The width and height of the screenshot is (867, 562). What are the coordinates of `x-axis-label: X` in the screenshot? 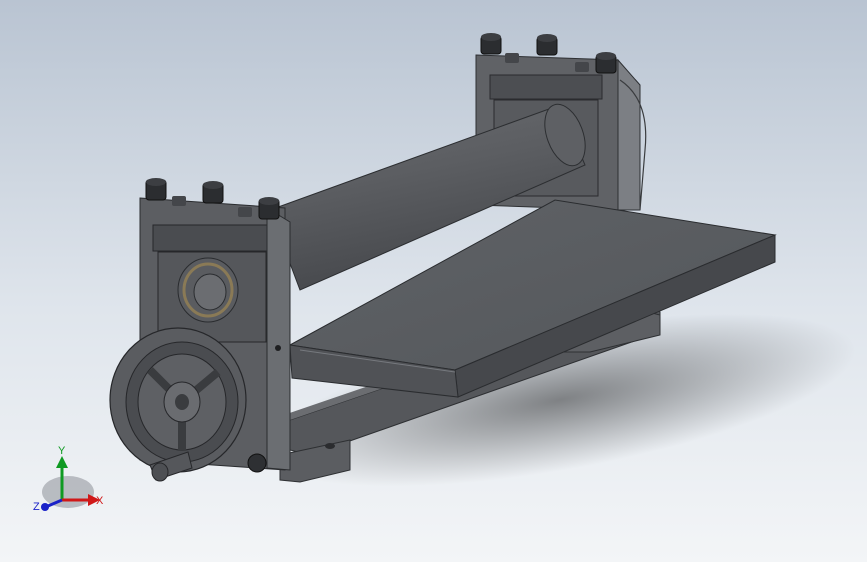 It's located at (100, 501).